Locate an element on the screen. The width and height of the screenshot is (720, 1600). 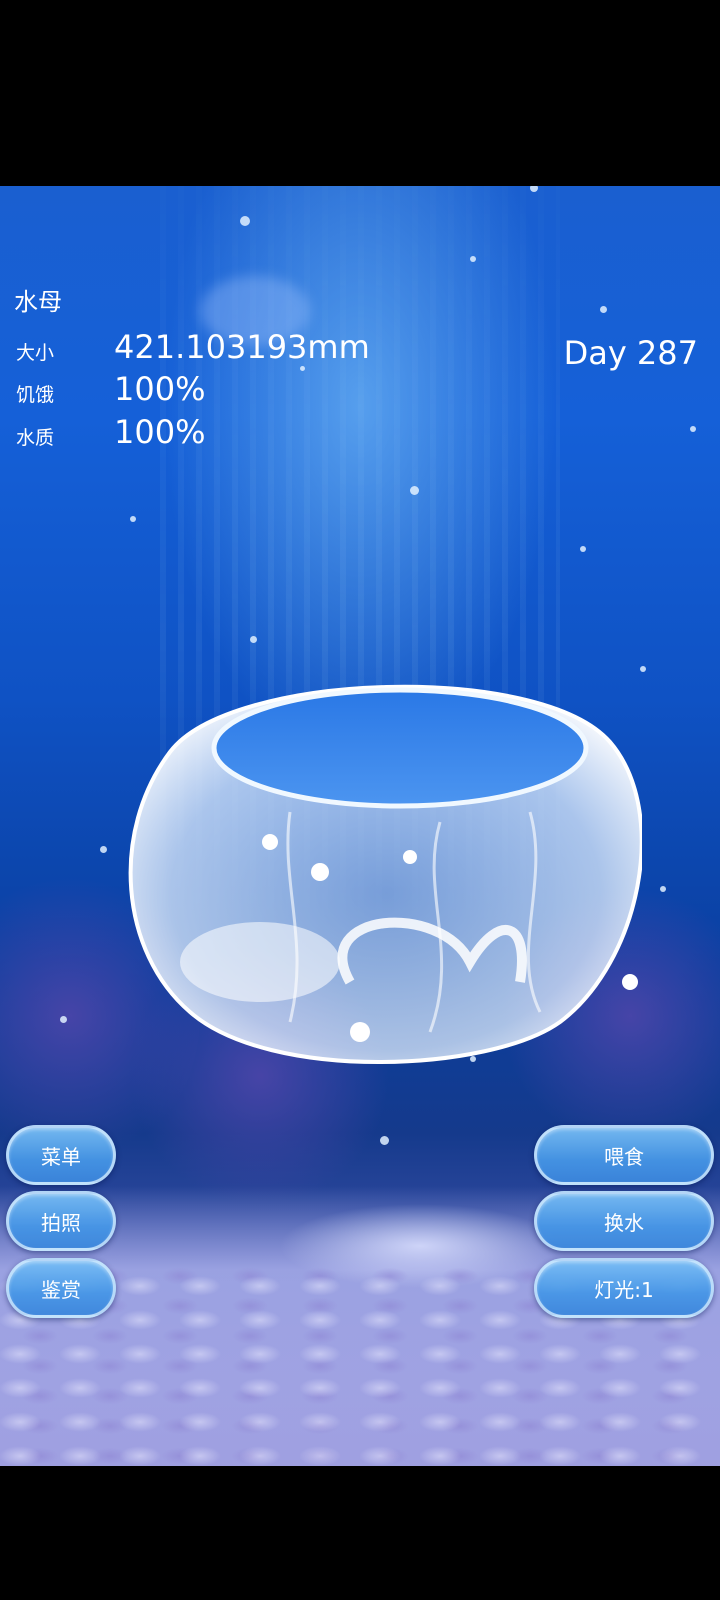
gallery-button: 鉴赏 is located at coordinates (61, 1288).